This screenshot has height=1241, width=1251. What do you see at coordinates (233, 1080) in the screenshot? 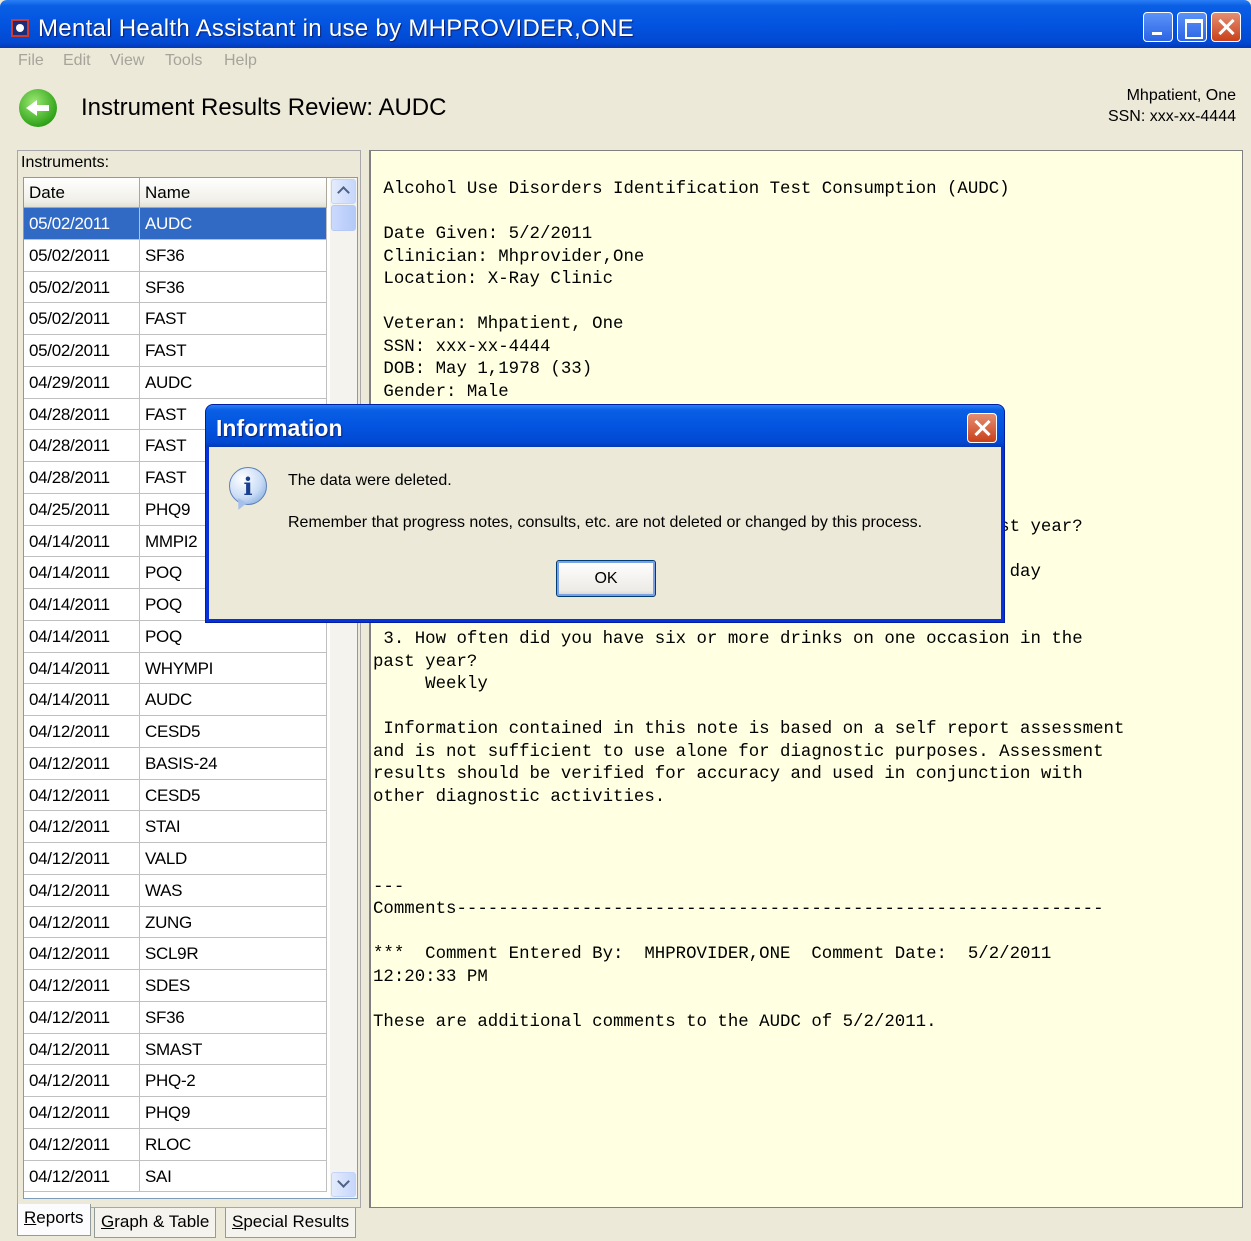
I see `row-name: PHQ-2` at bounding box center [233, 1080].